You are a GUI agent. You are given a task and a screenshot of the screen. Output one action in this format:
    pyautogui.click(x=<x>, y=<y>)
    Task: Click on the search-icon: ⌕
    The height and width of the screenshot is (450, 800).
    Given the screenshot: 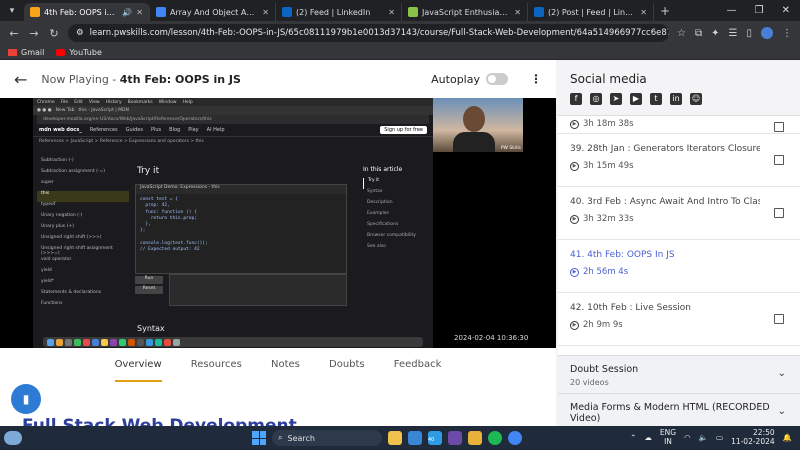 What is the action you would take?
    pyautogui.click(x=280, y=437)
    